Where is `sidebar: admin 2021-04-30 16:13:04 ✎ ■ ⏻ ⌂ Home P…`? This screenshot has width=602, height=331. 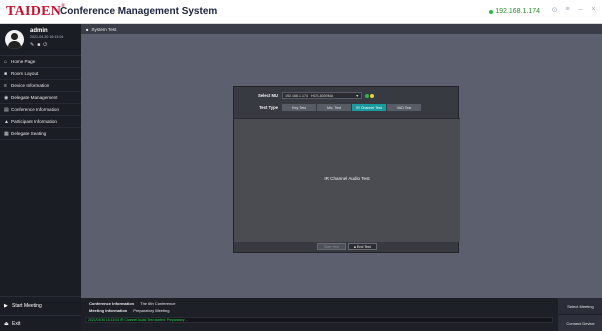
sidebar: admin 2021-04-30 16:13:04 ✎ ■ ⏻ ⌂ Home P… is located at coordinates (40, 177).